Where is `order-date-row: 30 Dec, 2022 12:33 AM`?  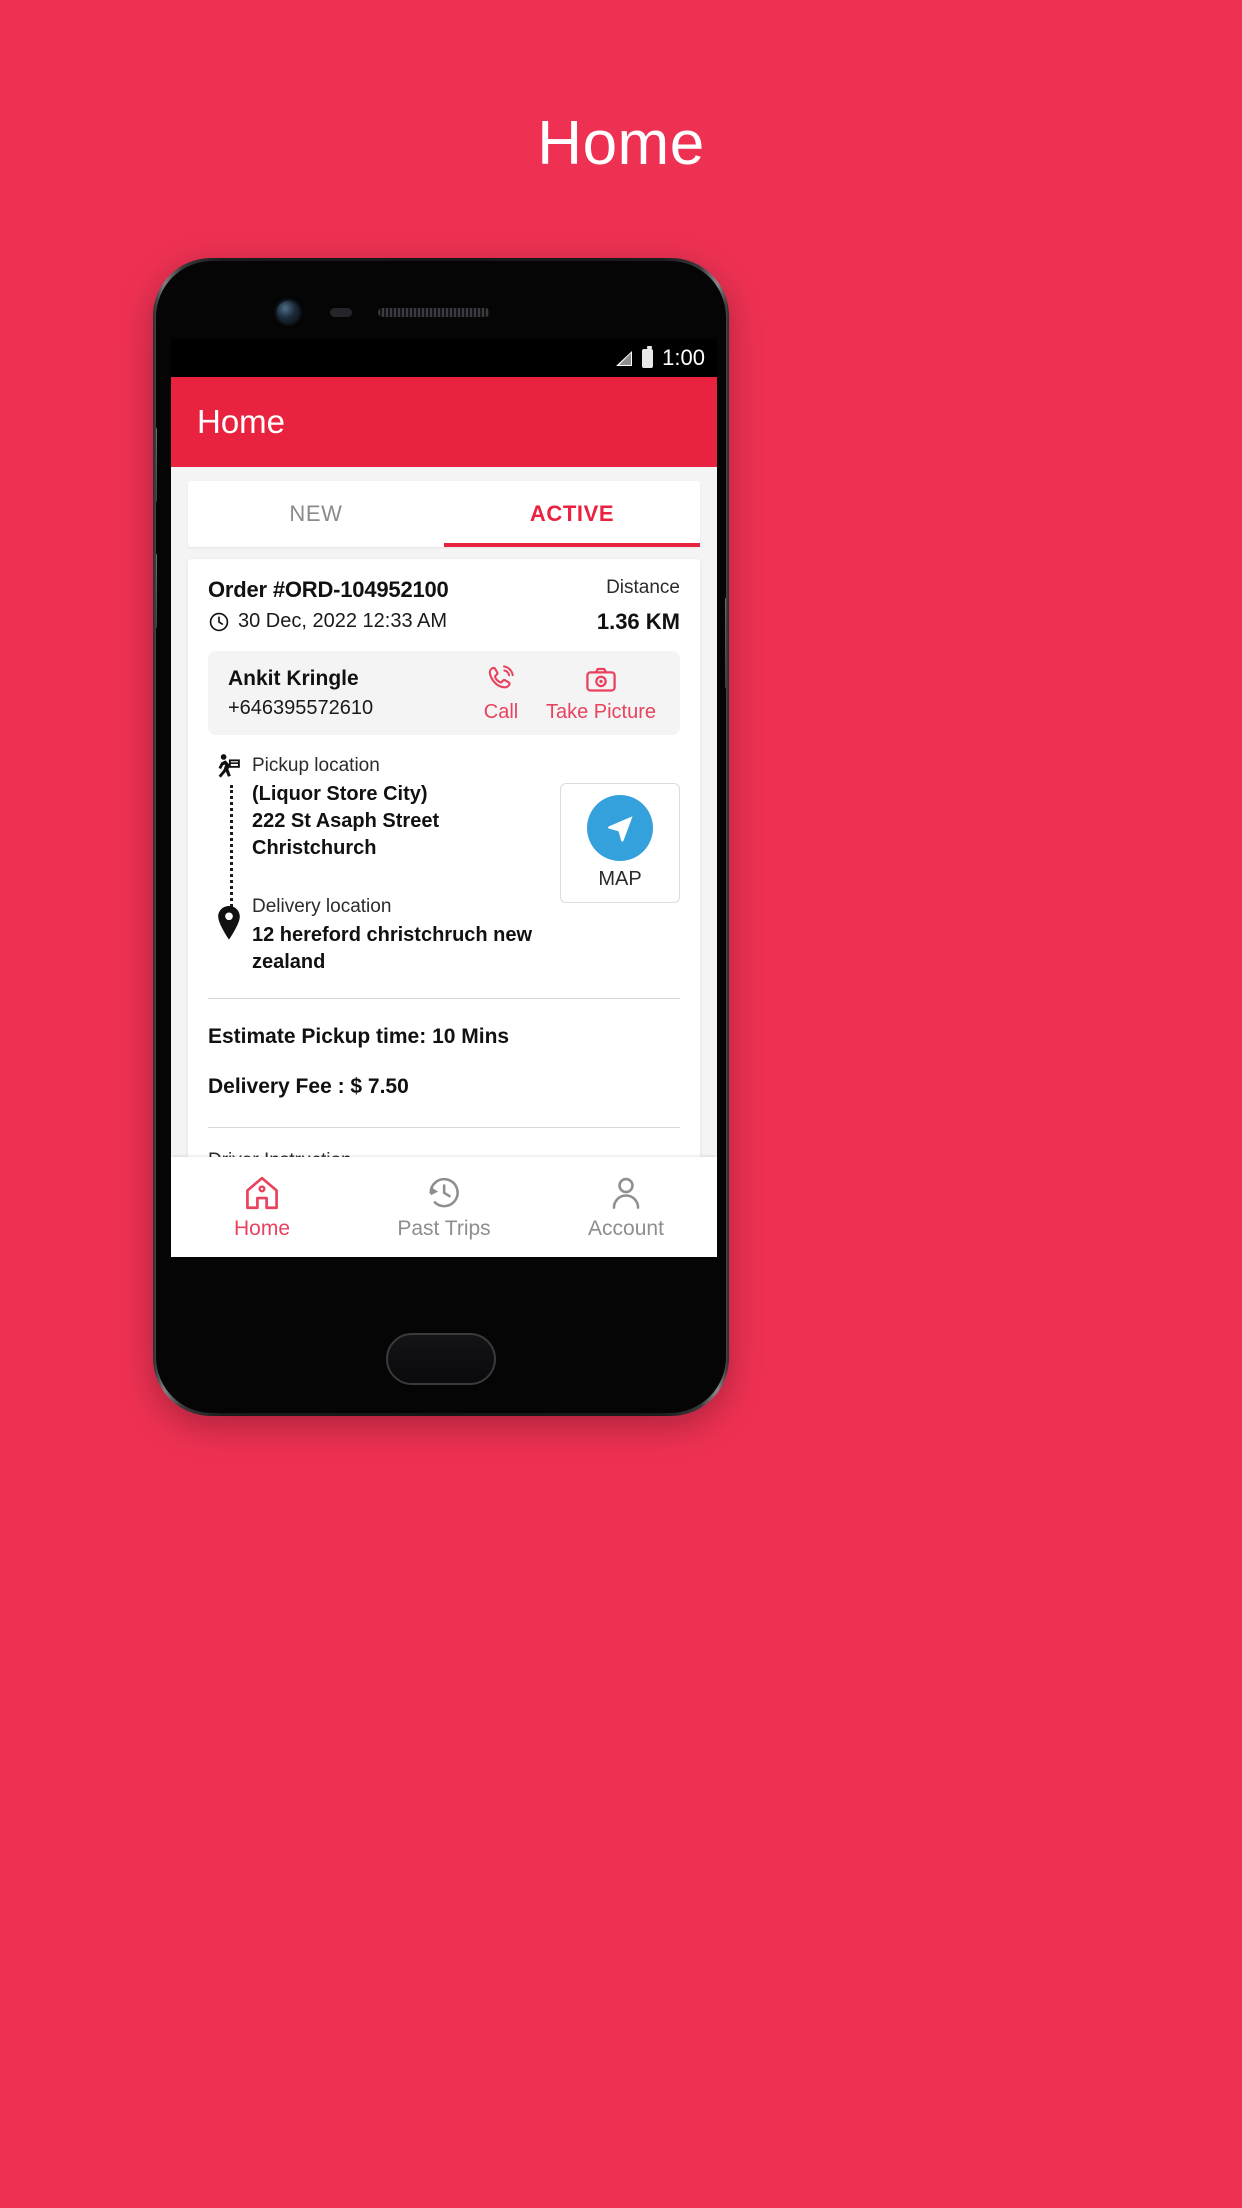
order-date-row: 30 Dec, 2022 12:33 AM is located at coordinates (328, 621).